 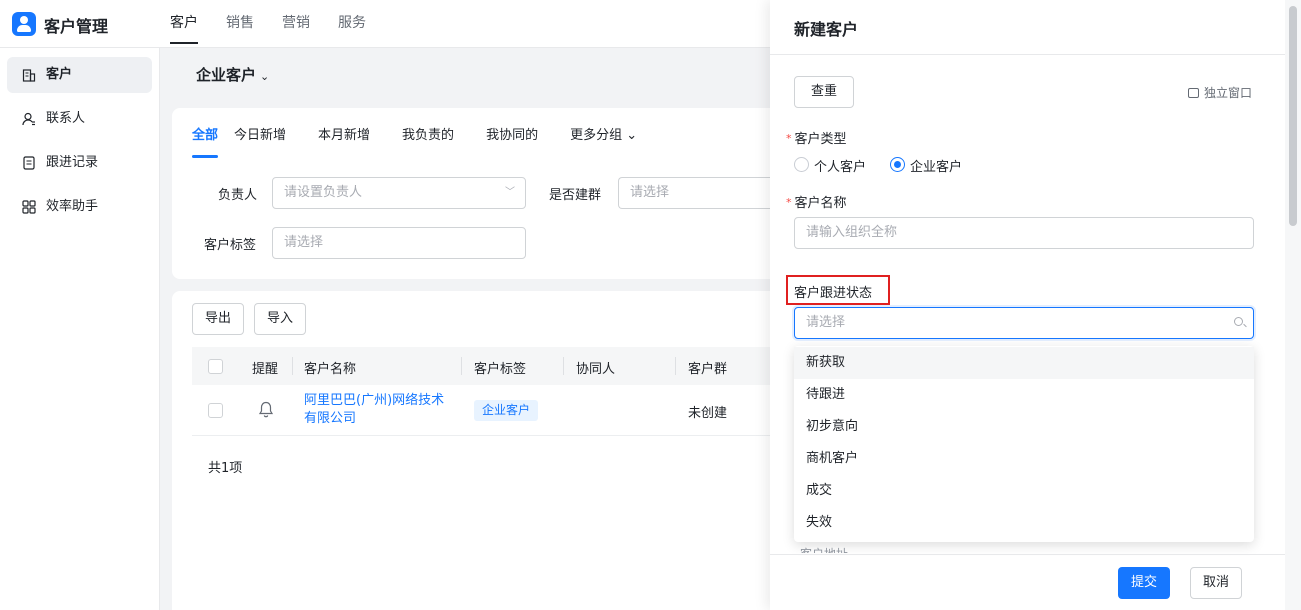 What do you see at coordinates (24, 24) in the screenshot?
I see `app-logo-icon` at bounding box center [24, 24].